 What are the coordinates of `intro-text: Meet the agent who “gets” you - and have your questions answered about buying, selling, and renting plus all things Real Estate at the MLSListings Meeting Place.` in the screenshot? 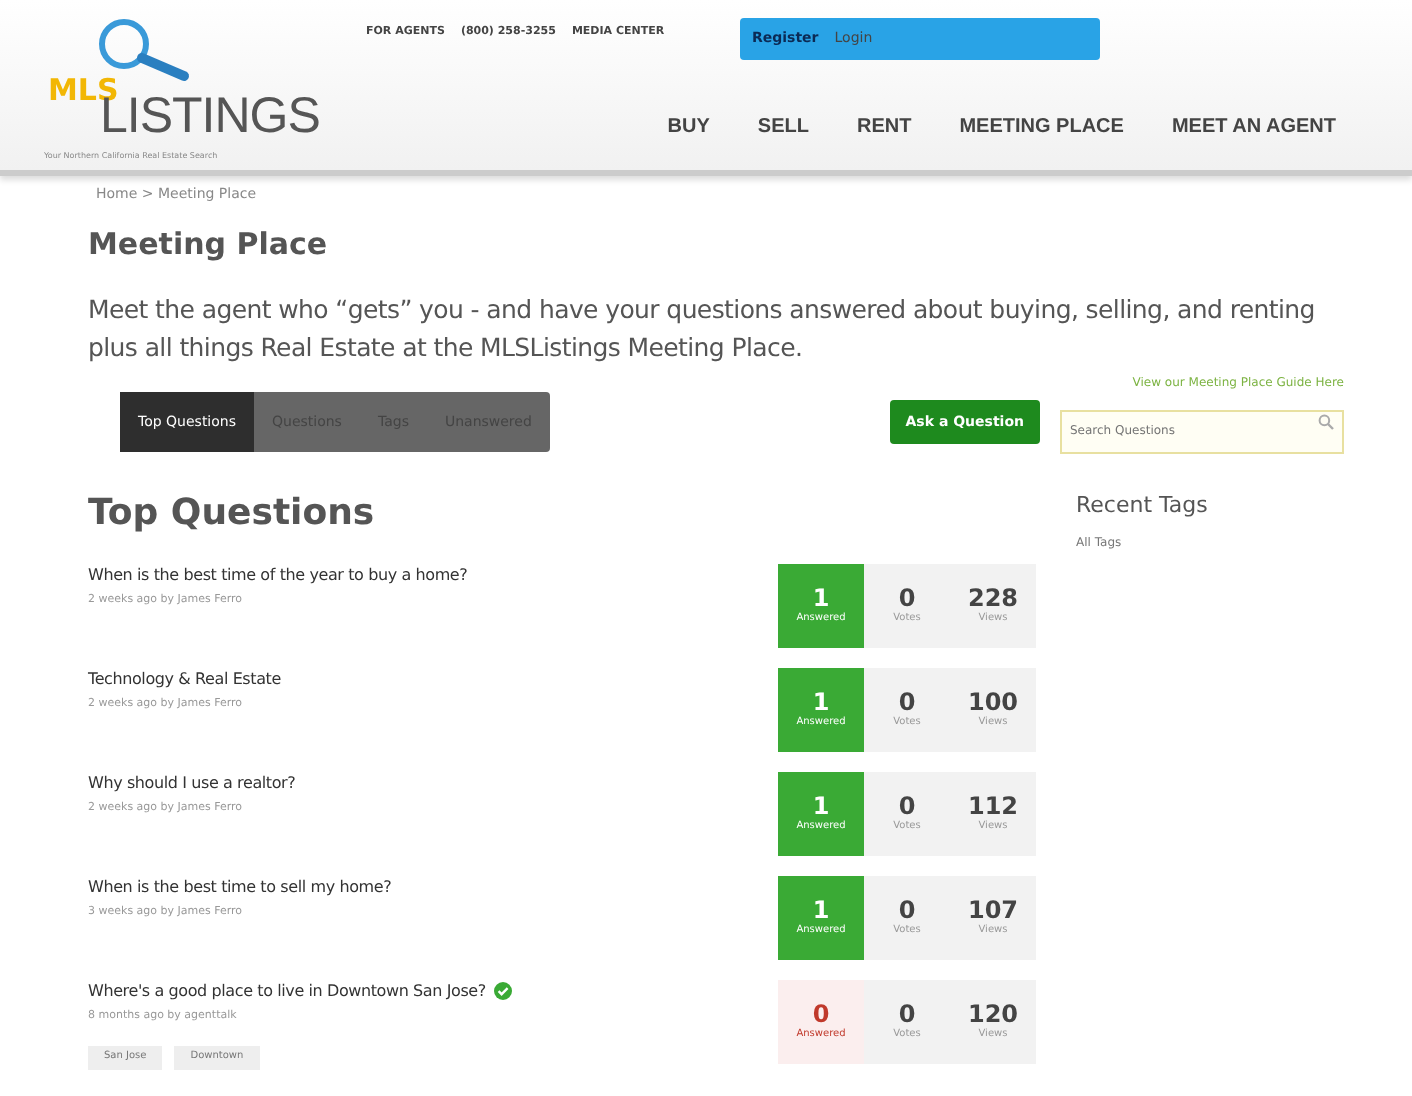 It's located at (702, 328).